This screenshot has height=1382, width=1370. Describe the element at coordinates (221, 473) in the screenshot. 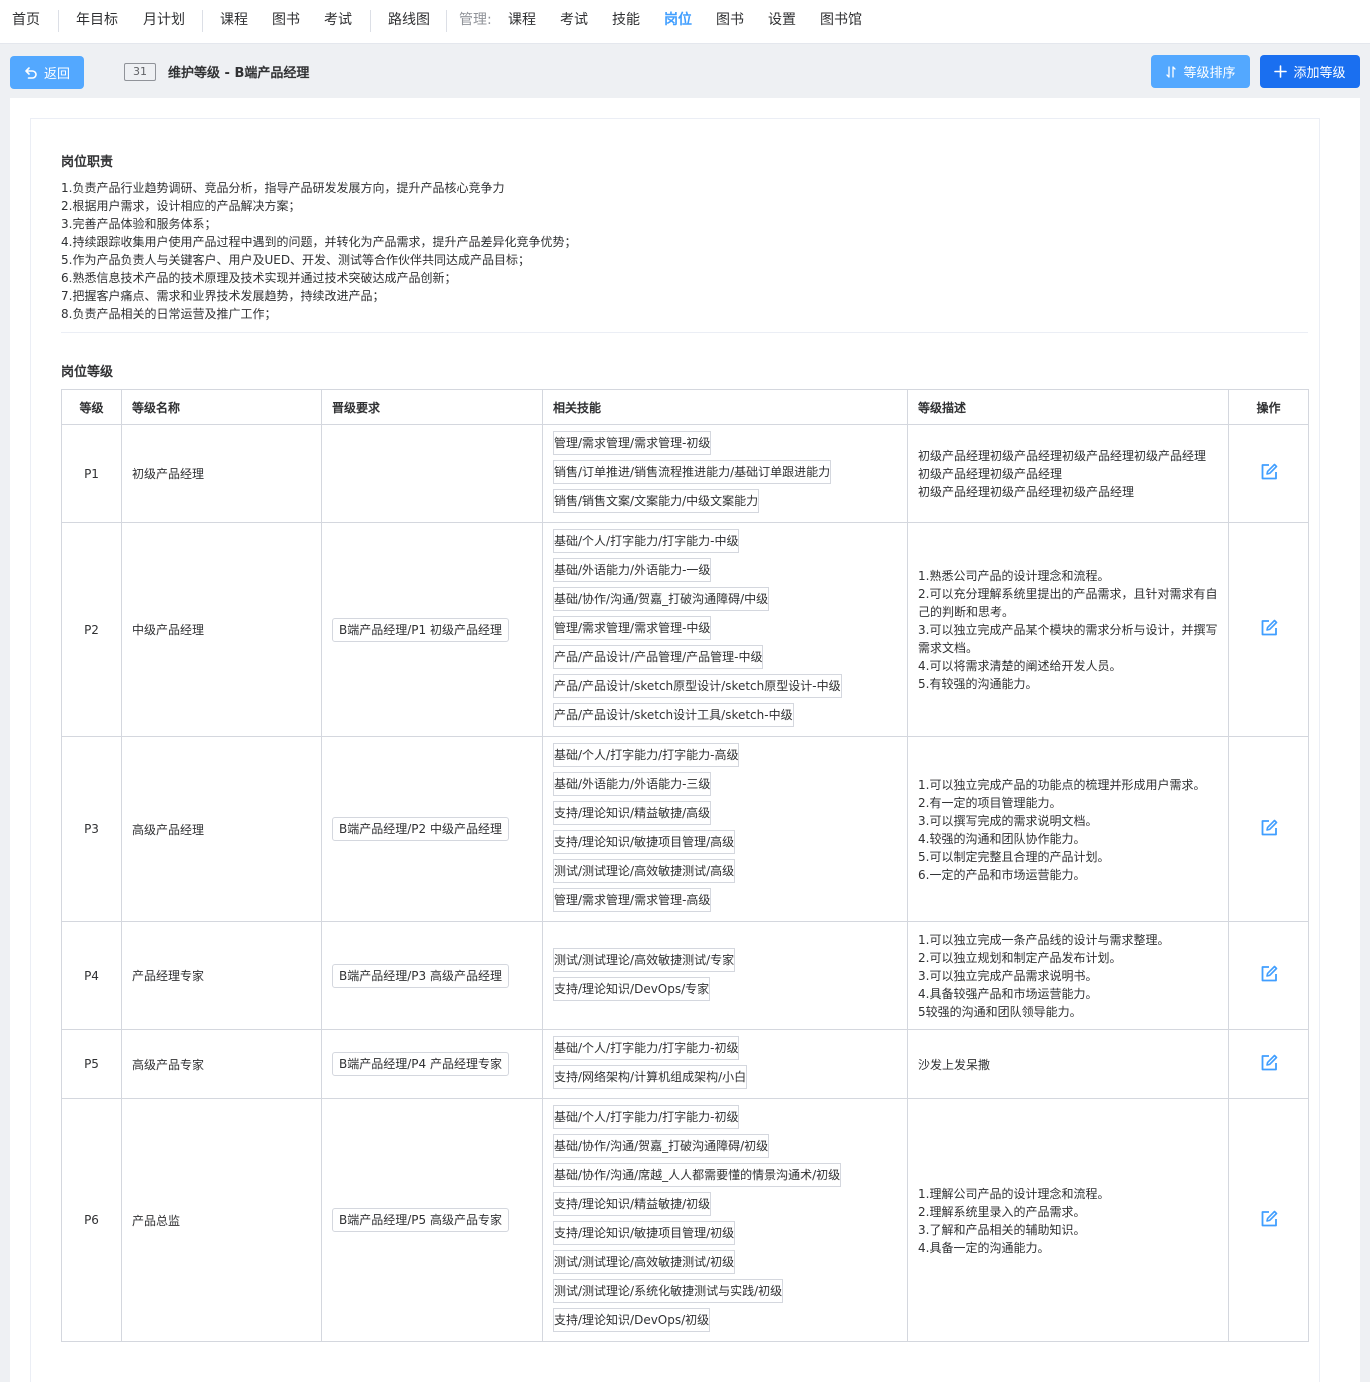

I see `level-name: 初级产品经理` at that location.